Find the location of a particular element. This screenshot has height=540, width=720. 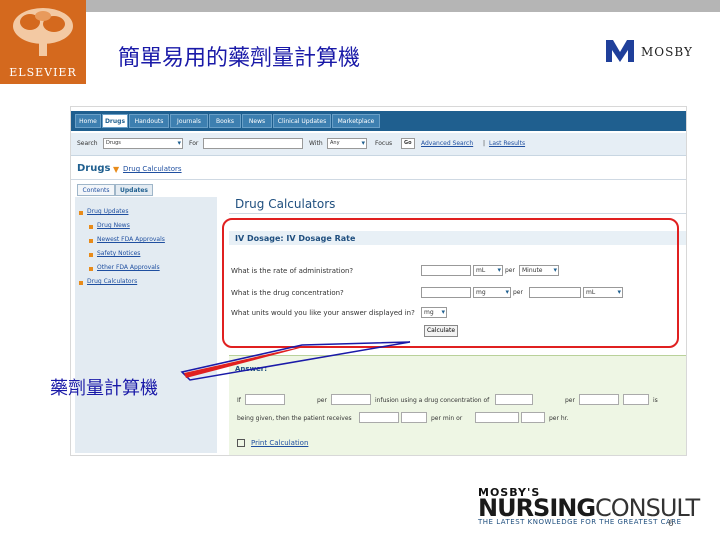

tab-books: Books is located at coordinates (225, 121).